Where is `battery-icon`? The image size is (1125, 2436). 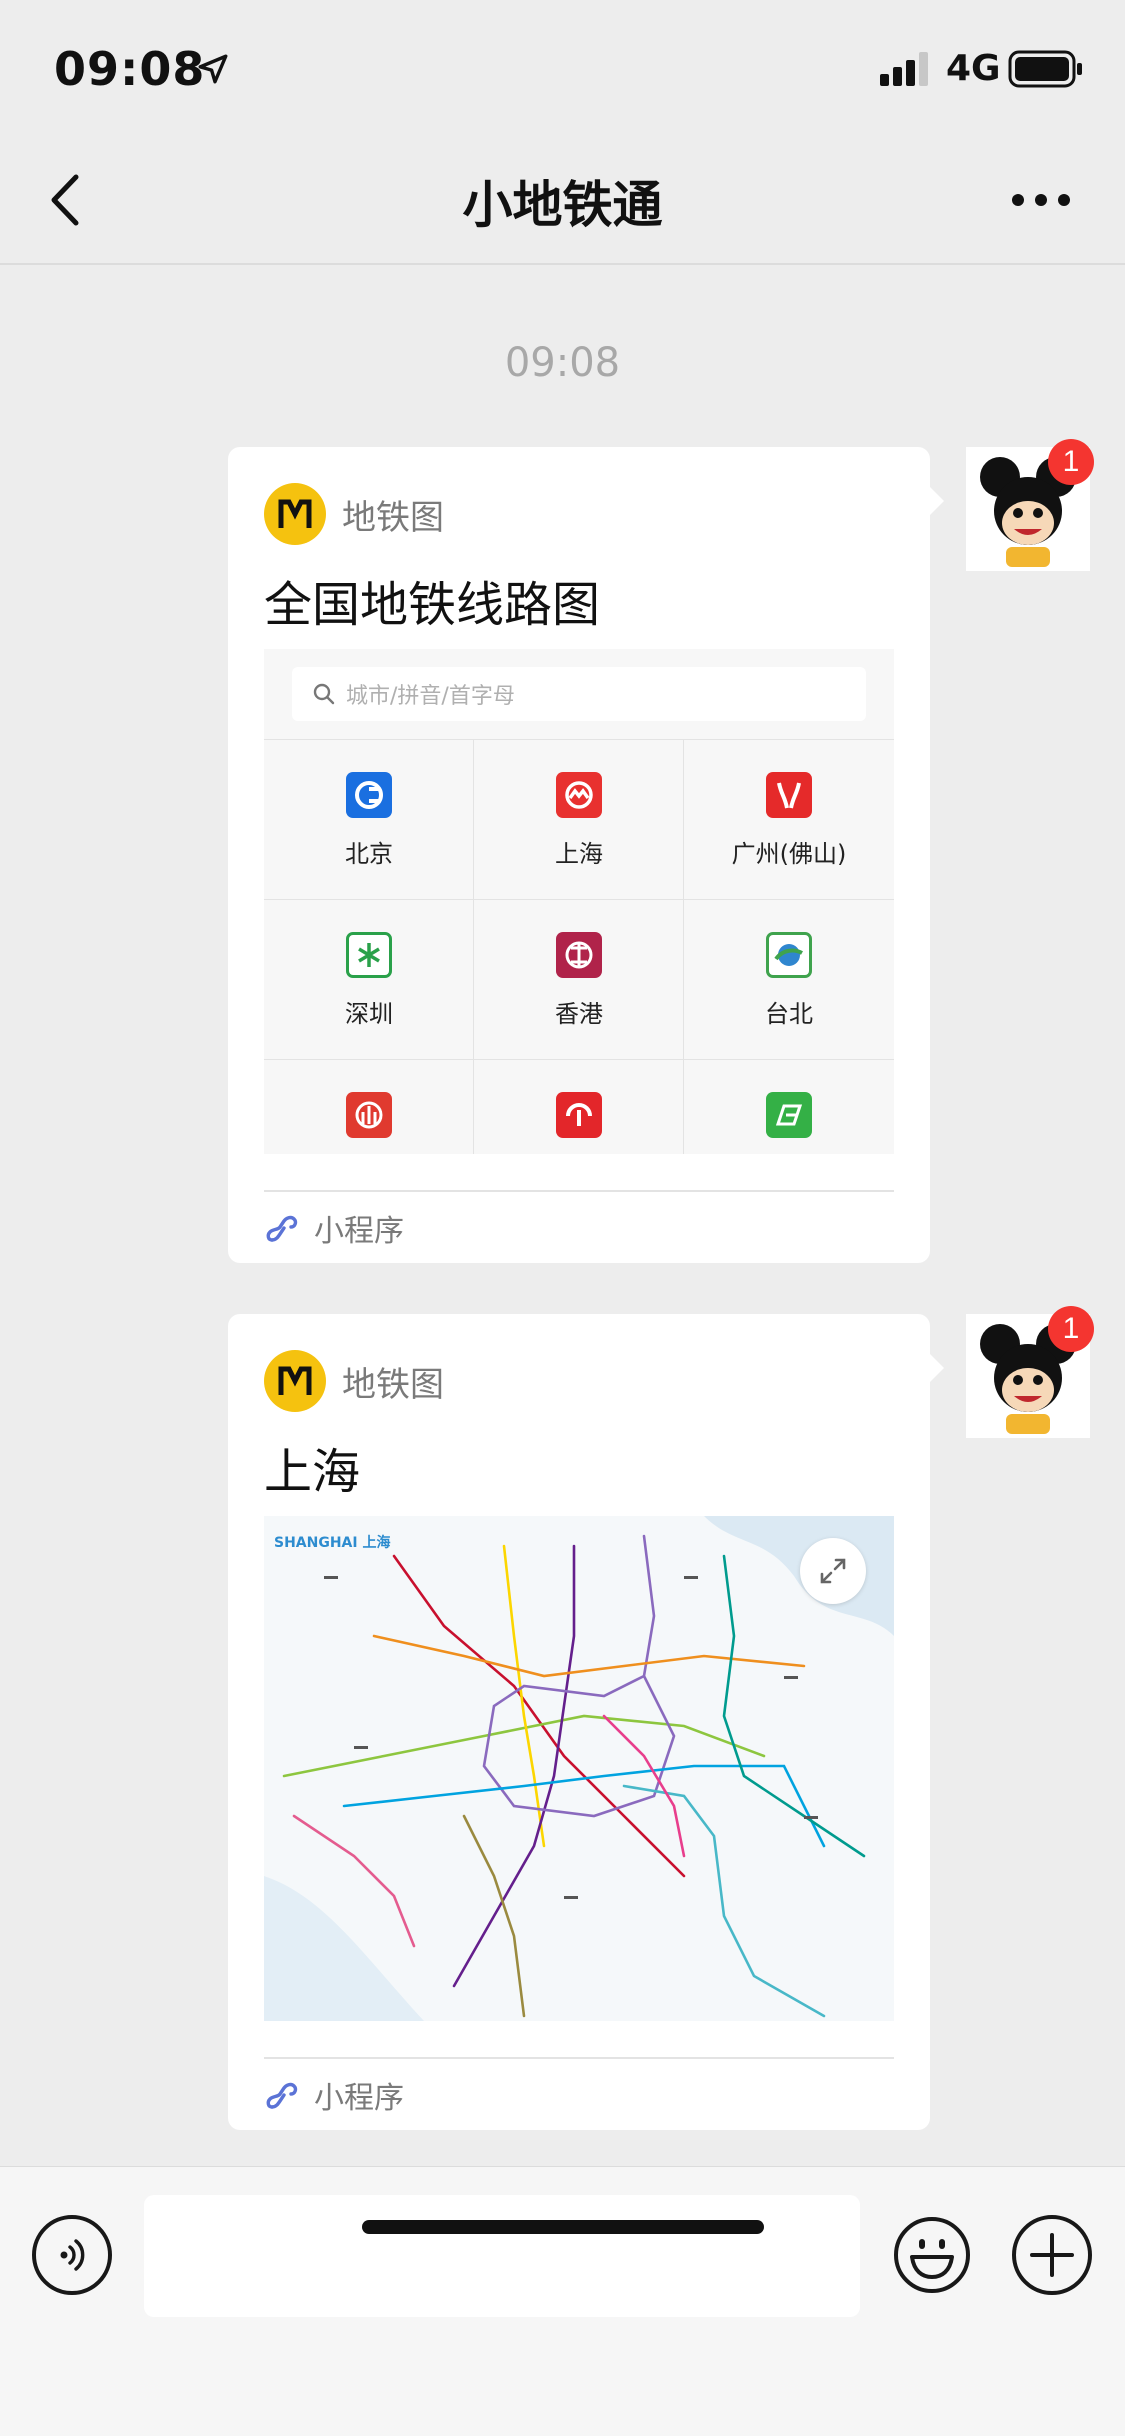
battery-icon is located at coordinates (1045, 69).